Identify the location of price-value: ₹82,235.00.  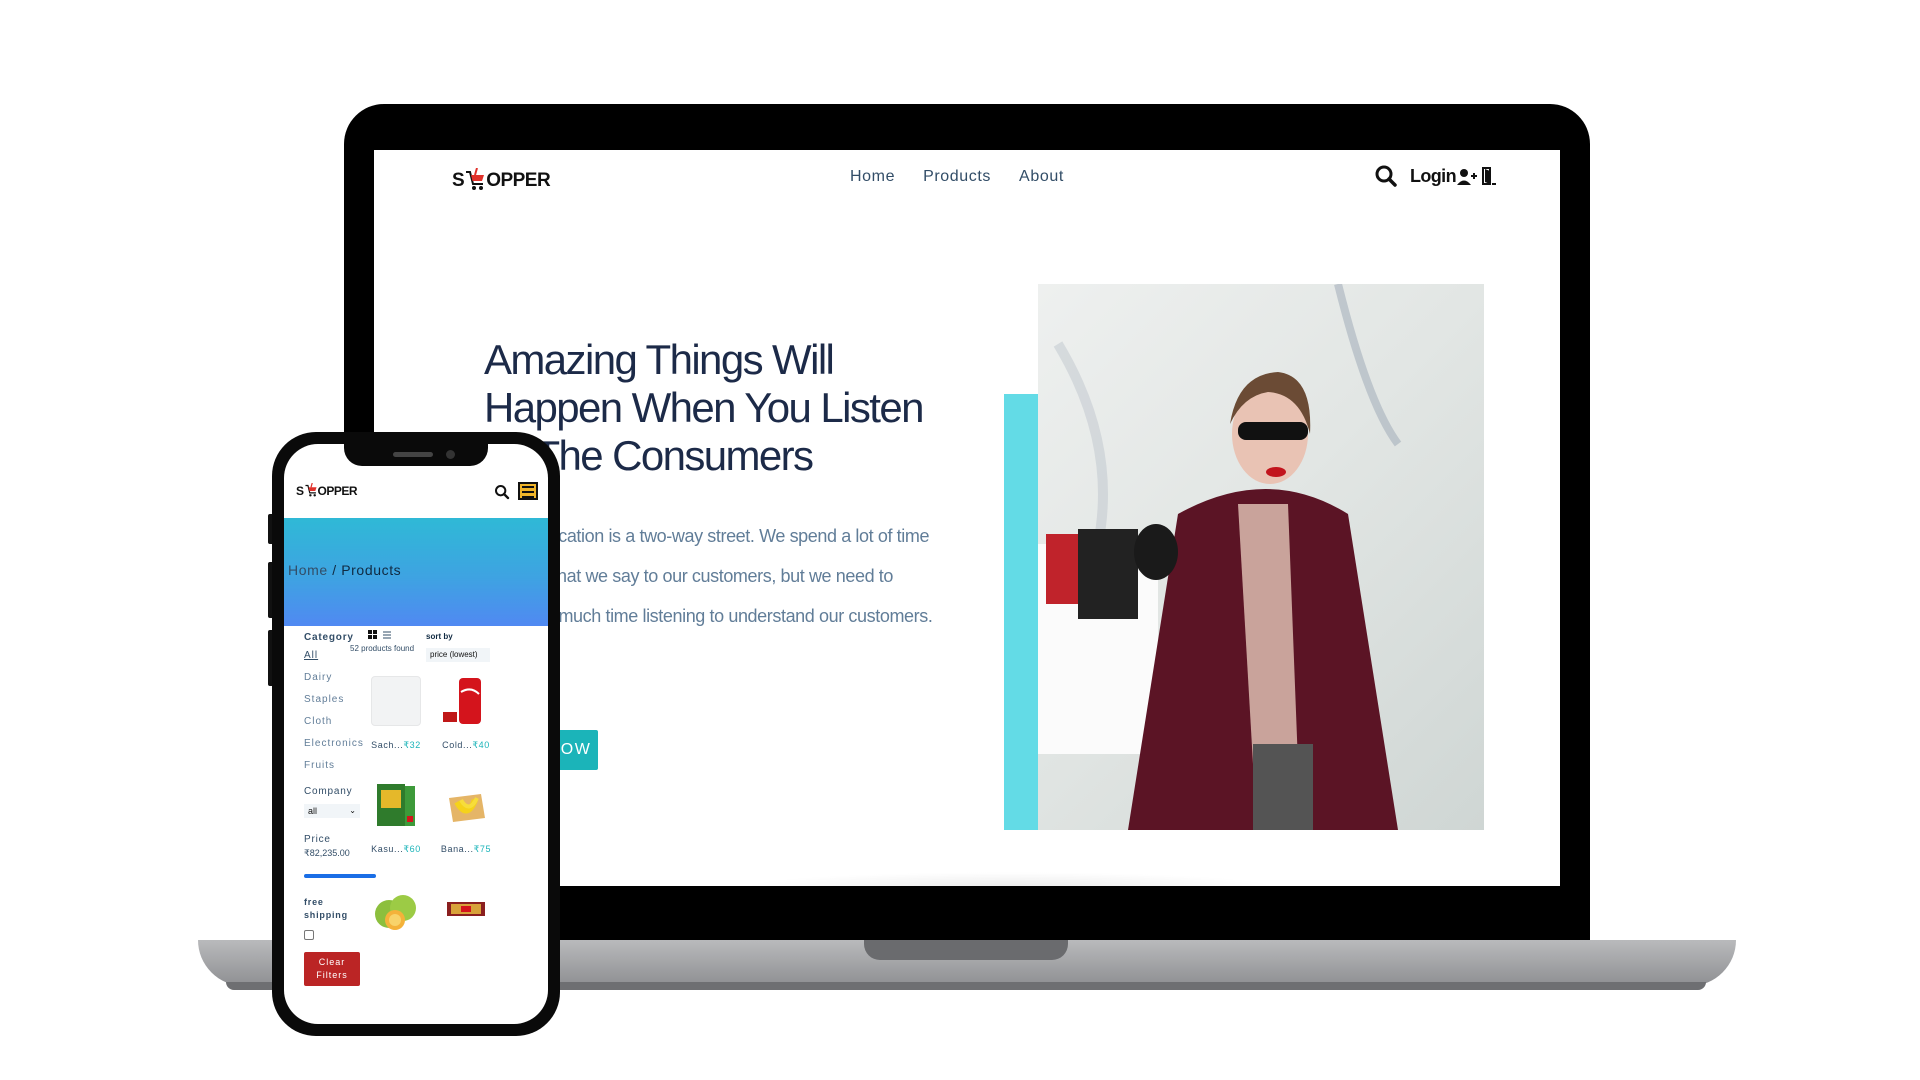
(327, 853).